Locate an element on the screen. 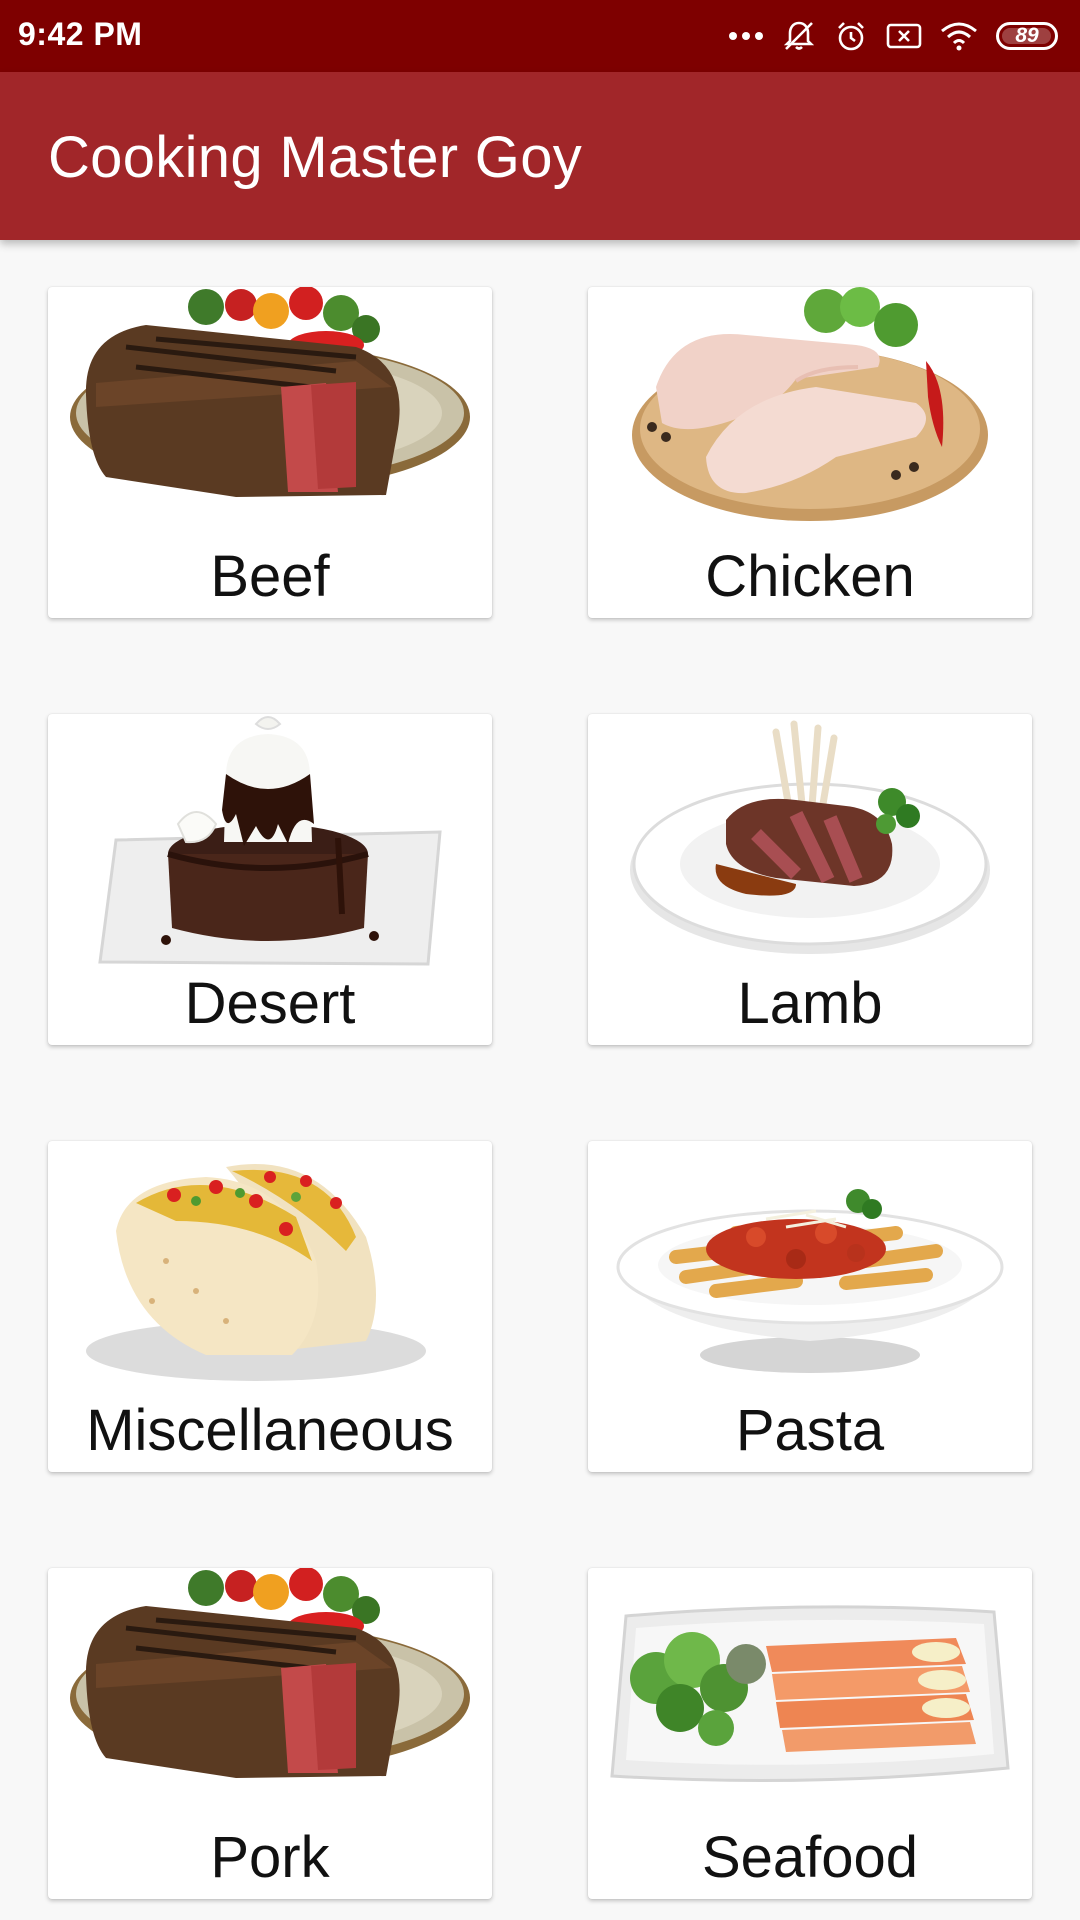 Image resolution: width=1080 pixels, height=1920 pixels. category-card-seafood: Seafood is located at coordinates (810, 1733).